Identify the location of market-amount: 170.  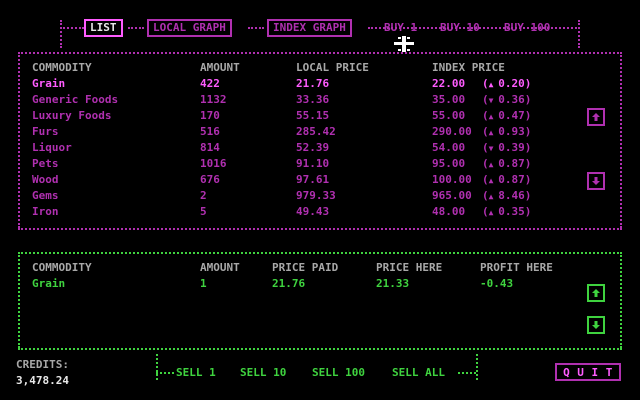
(210, 115).